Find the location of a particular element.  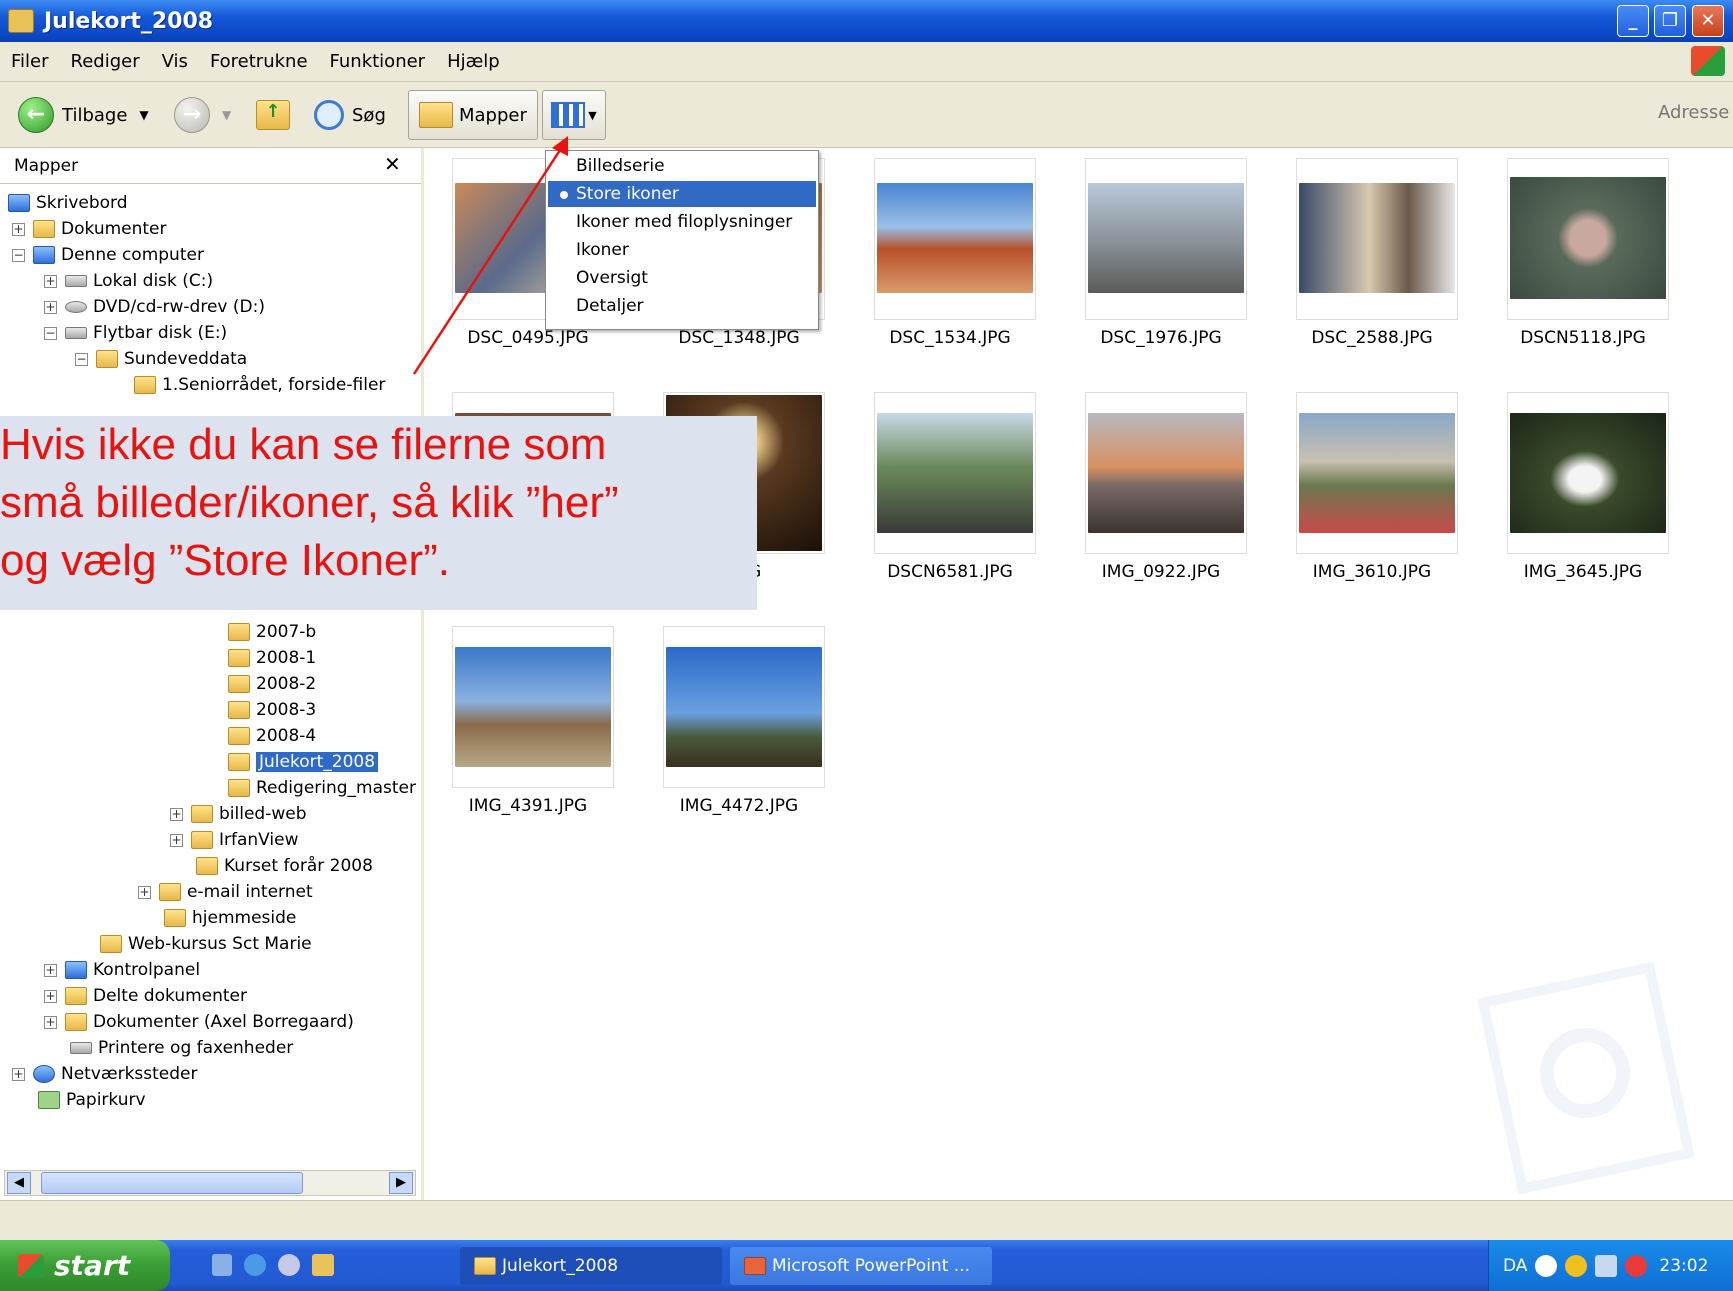

view-option-ikoner-med-filoplysninger: Ikoner med filoplysninger is located at coordinates (682, 222).